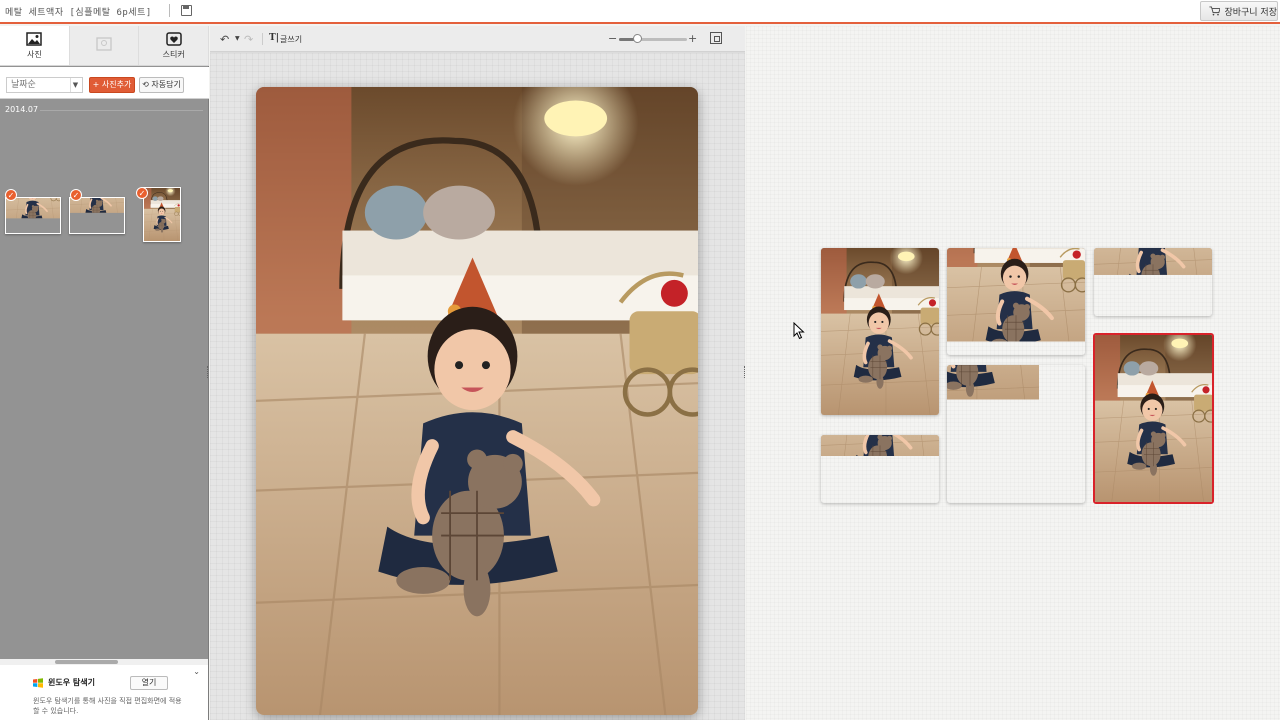 This screenshot has width=1280, height=720. Describe the element at coordinates (23, 85) in the screenshot. I see `sort-select-value: 날짜순` at that location.